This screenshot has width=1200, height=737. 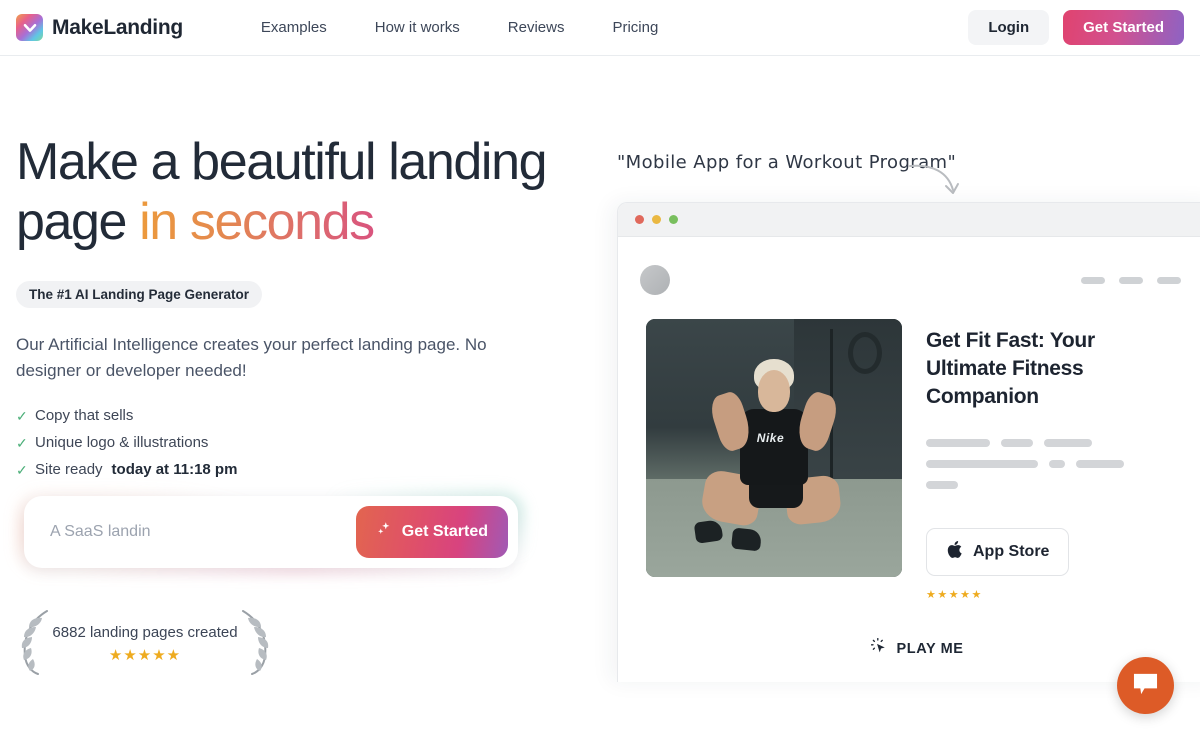 What do you see at coordinates (909, 220) in the screenshot?
I see `mockup-titlebar` at bounding box center [909, 220].